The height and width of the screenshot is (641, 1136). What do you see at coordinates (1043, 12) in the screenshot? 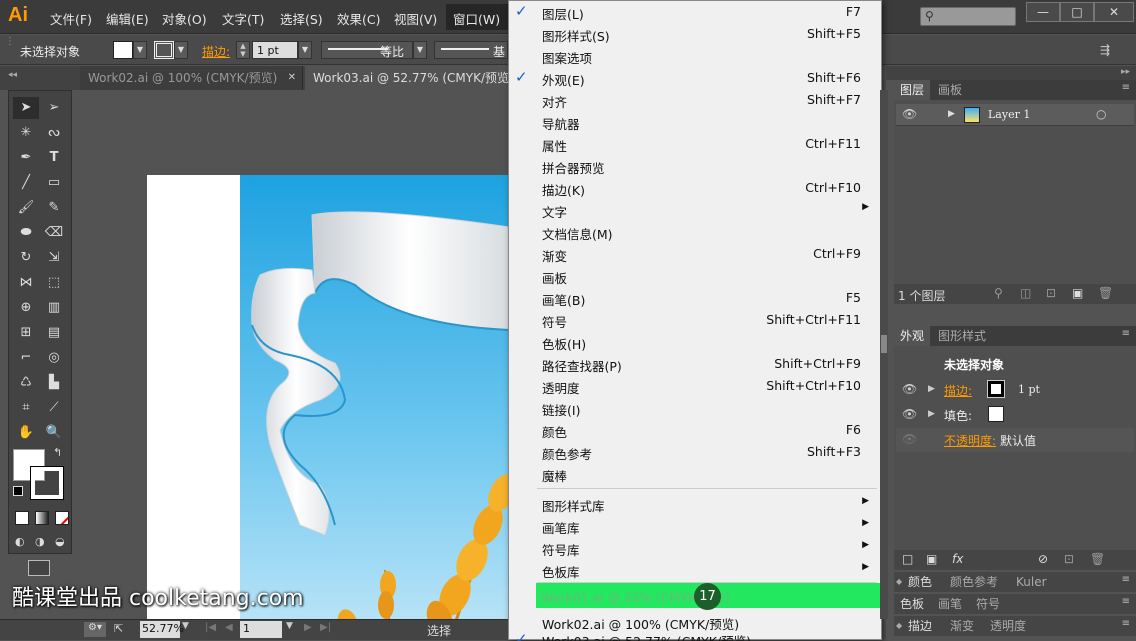
I see `minimize-button: —` at bounding box center [1043, 12].